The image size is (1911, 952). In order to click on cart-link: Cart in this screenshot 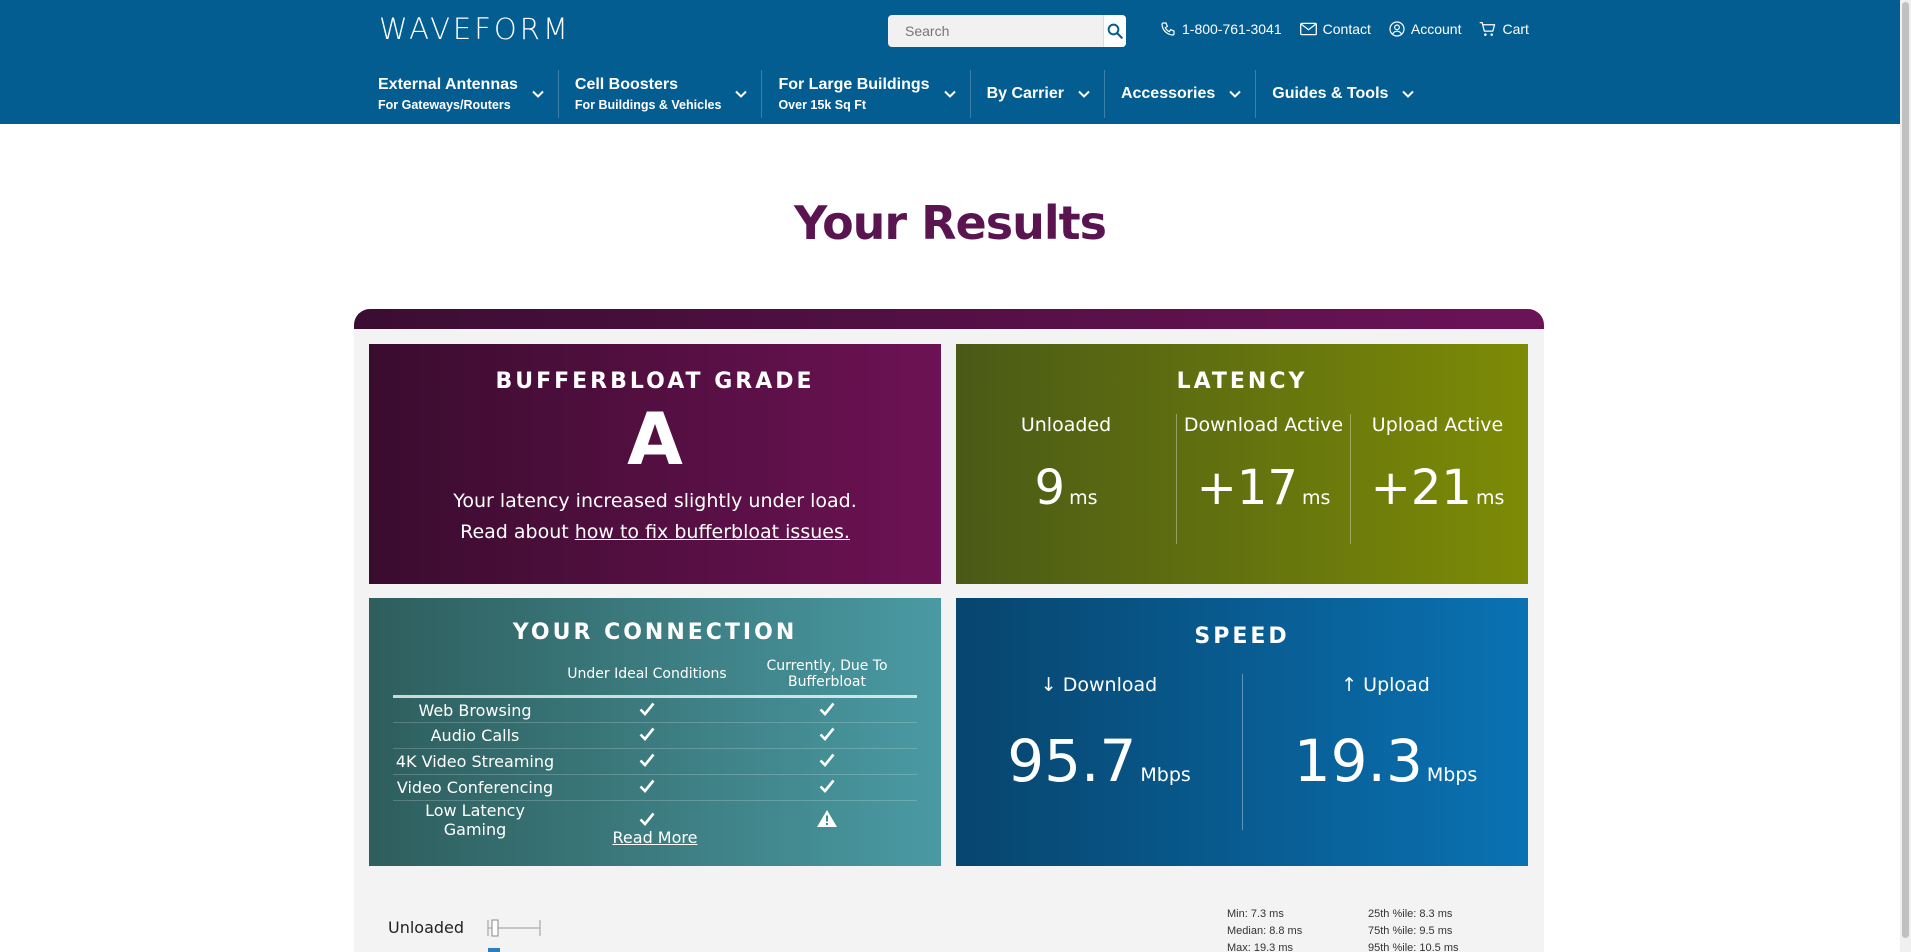, I will do `click(1504, 29)`.